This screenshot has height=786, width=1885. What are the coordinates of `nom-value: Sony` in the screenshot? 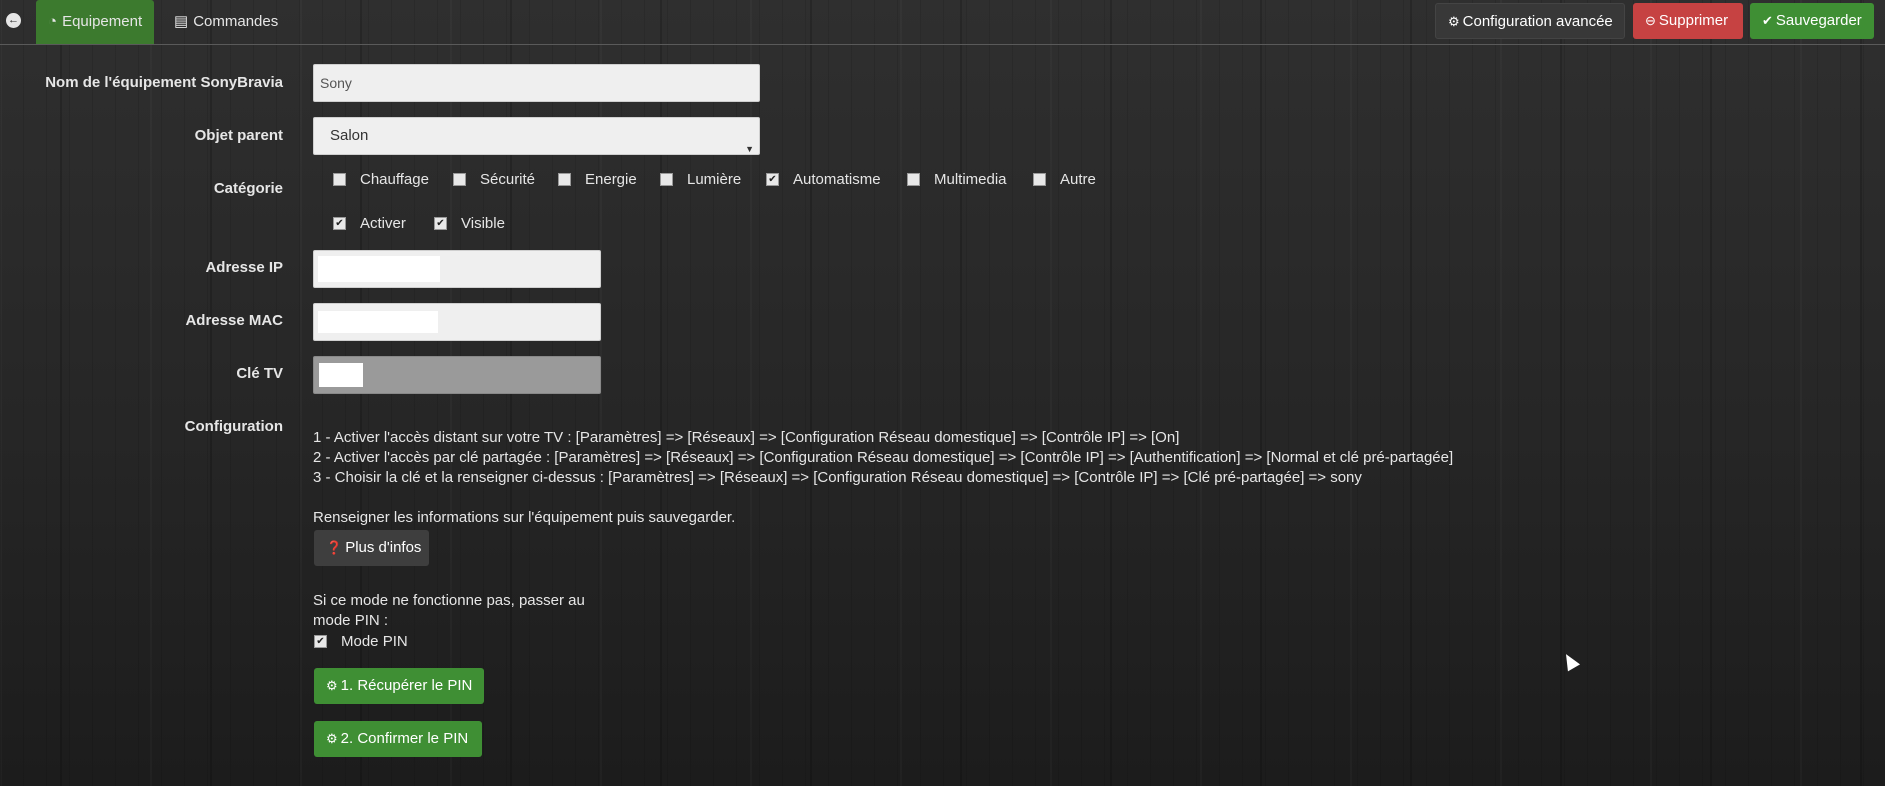 It's located at (336, 83).